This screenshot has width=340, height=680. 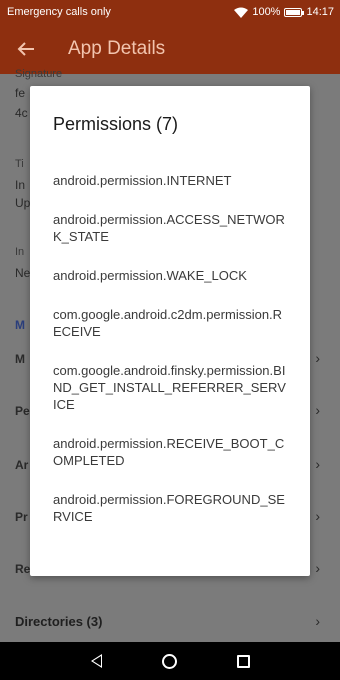 What do you see at coordinates (20, 93) in the screenshot?
I see `peek-text: fe` at bounding box center [20, 93].